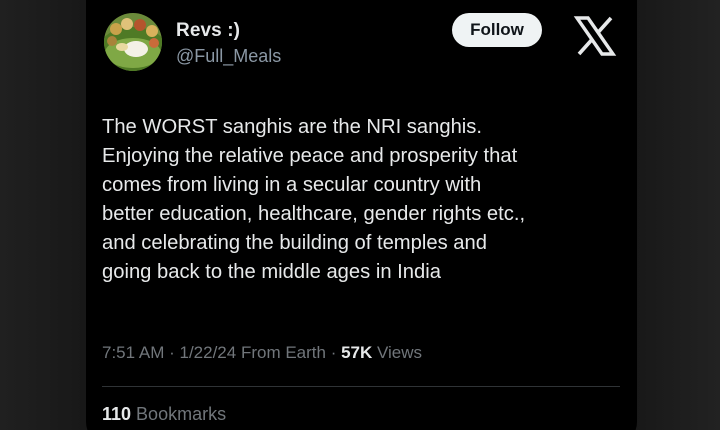 The width and height of the screenshot is (720, 430). What do you see at coordinates (281, 352) in the screenshot?
I see `tweet-source: From Earth` at bounding box center [281, 352].